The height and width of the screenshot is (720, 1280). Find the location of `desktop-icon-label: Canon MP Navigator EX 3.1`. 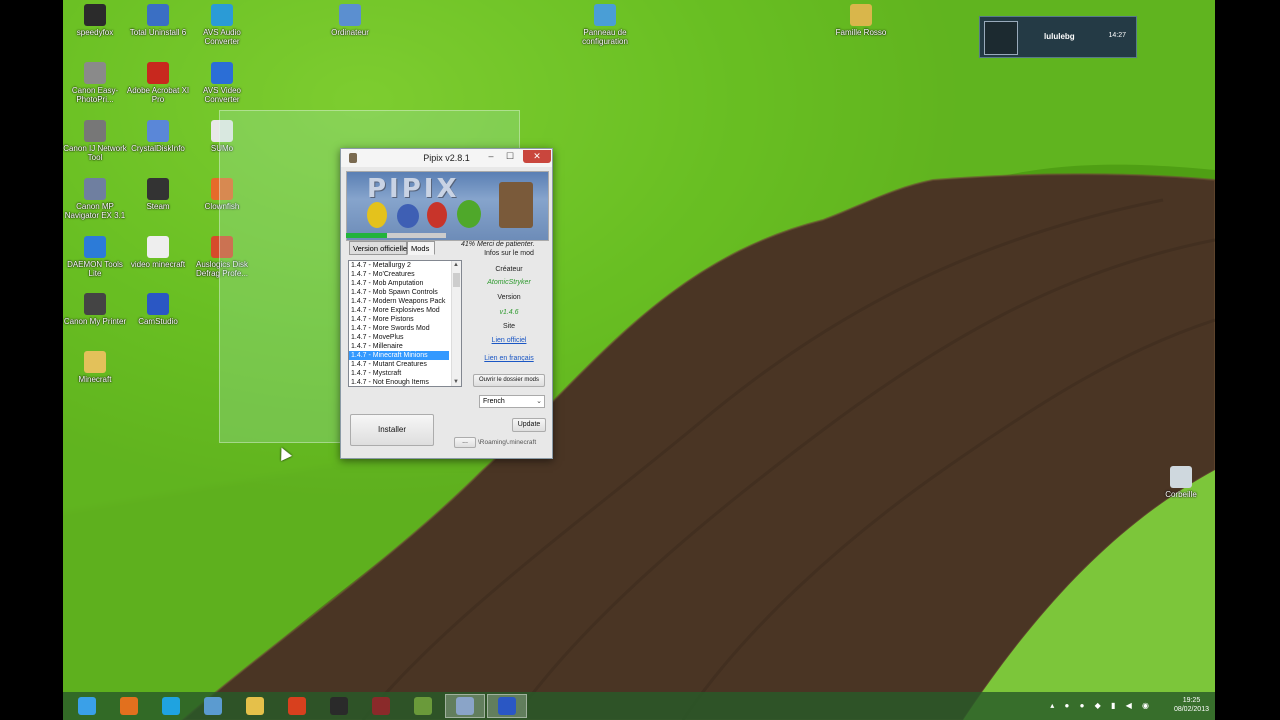

desktop-icon-label: Canon MP Navigator EX 3.1 is located at coordinates (95, 211).